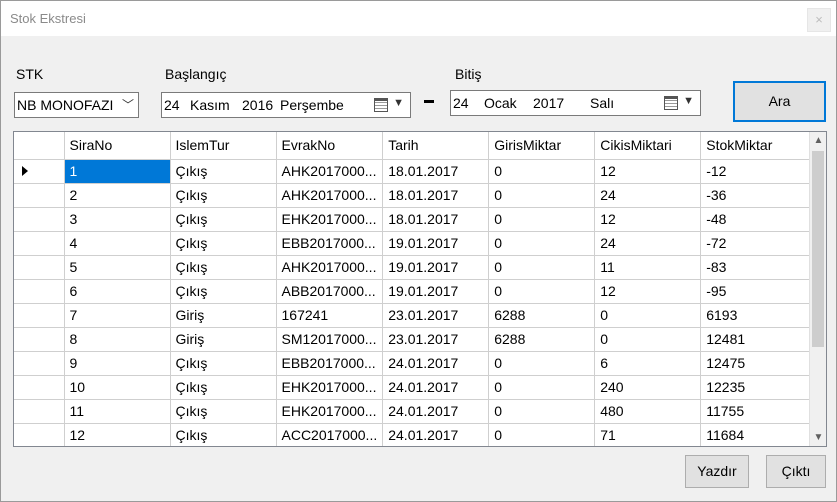 This screenshot has height=502, width=837. Describe the element at coordinates (548, 103) in the screenshot. I see `end-year: 2017` at that location.